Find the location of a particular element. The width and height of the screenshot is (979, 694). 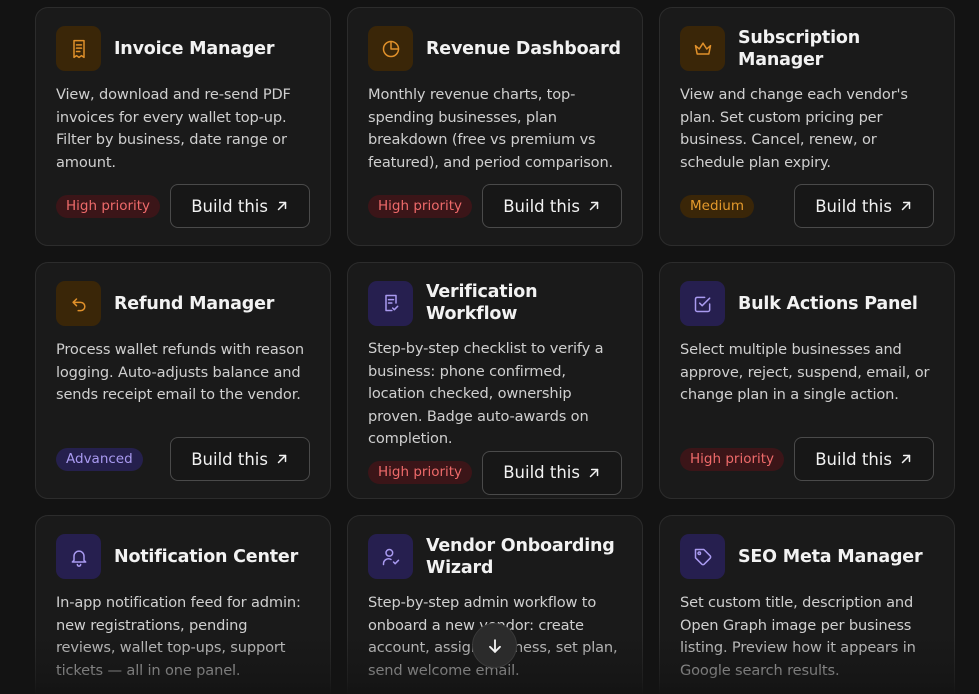

card-header: Verification Workflow is located at coordinates (495, 303).